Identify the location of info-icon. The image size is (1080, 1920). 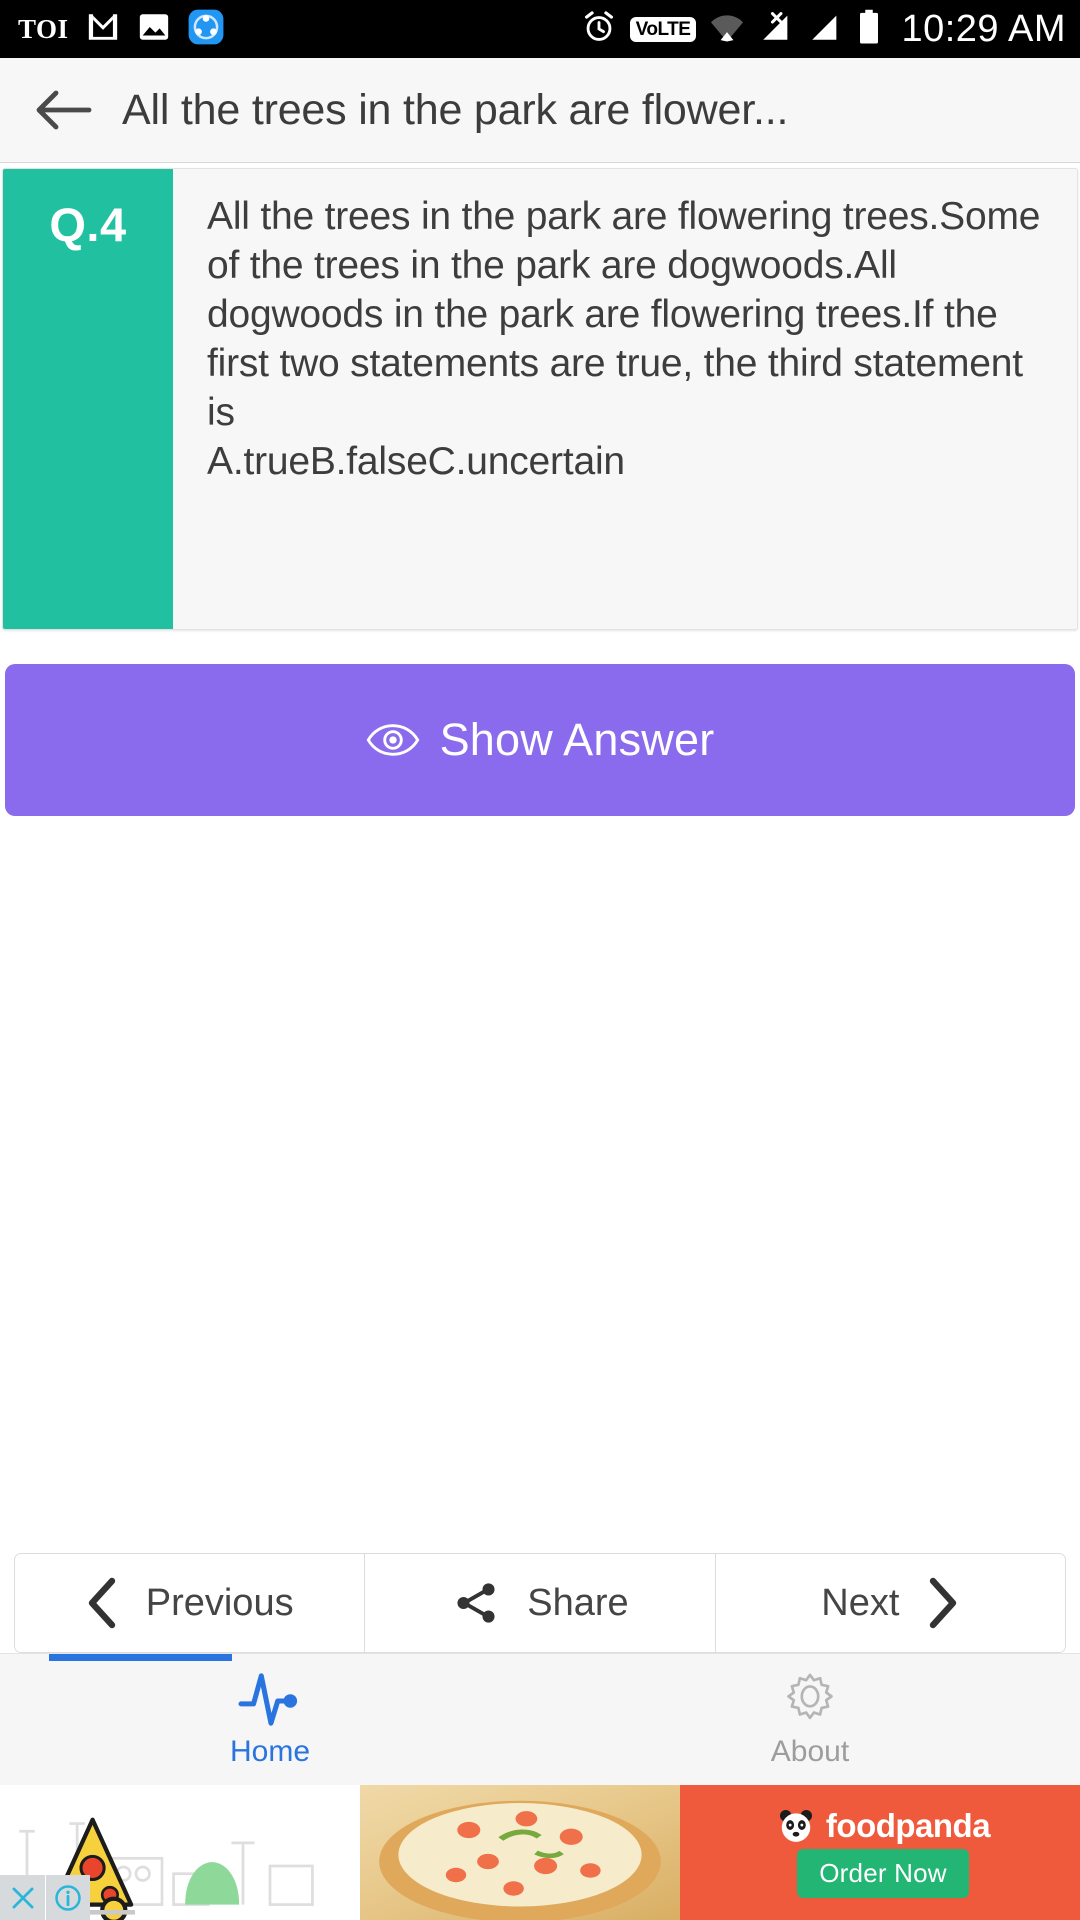
(68, 1897).